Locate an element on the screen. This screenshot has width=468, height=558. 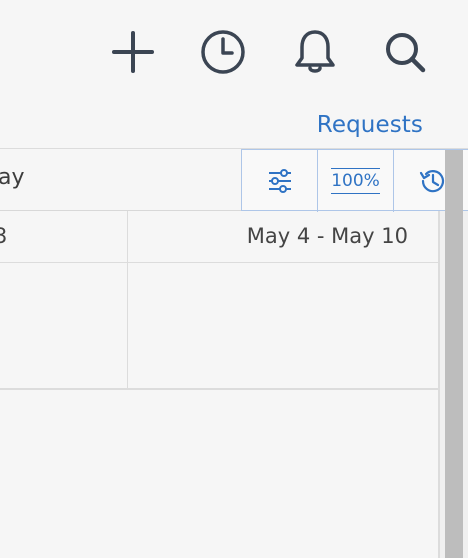
week-header-cell: May 4 - May 10 is located at coordinates (283, 236).